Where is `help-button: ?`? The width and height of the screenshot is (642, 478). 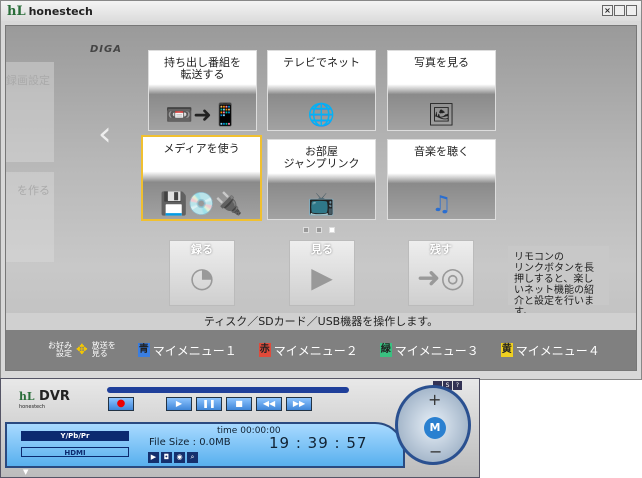 help-button: ? is located at coordinates (457, 385).